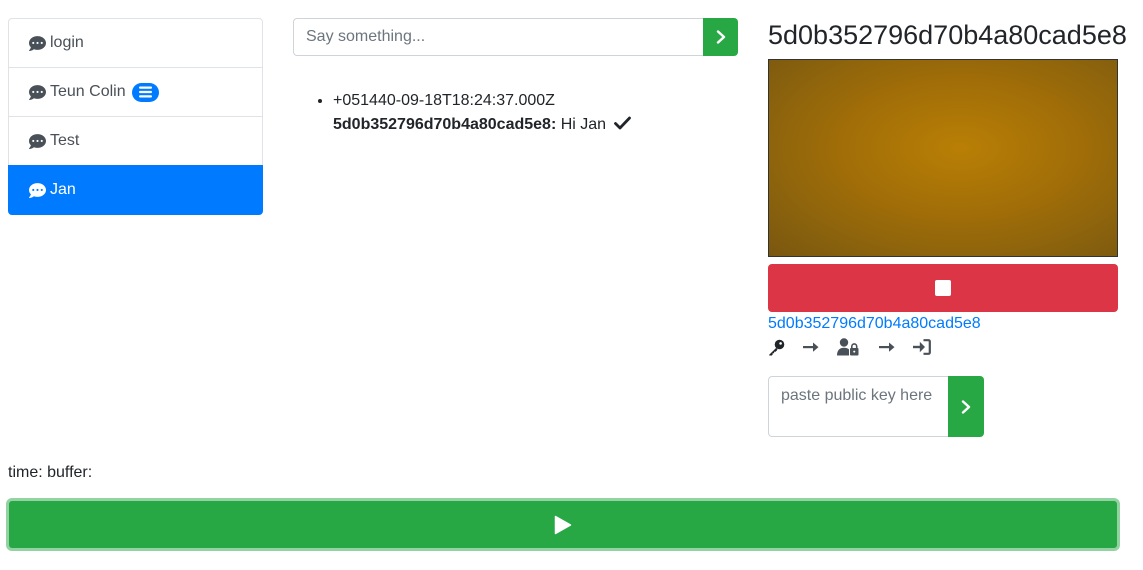 This screenshot has height=570, width=1143. I want to click on send-button, so click(720, 37).